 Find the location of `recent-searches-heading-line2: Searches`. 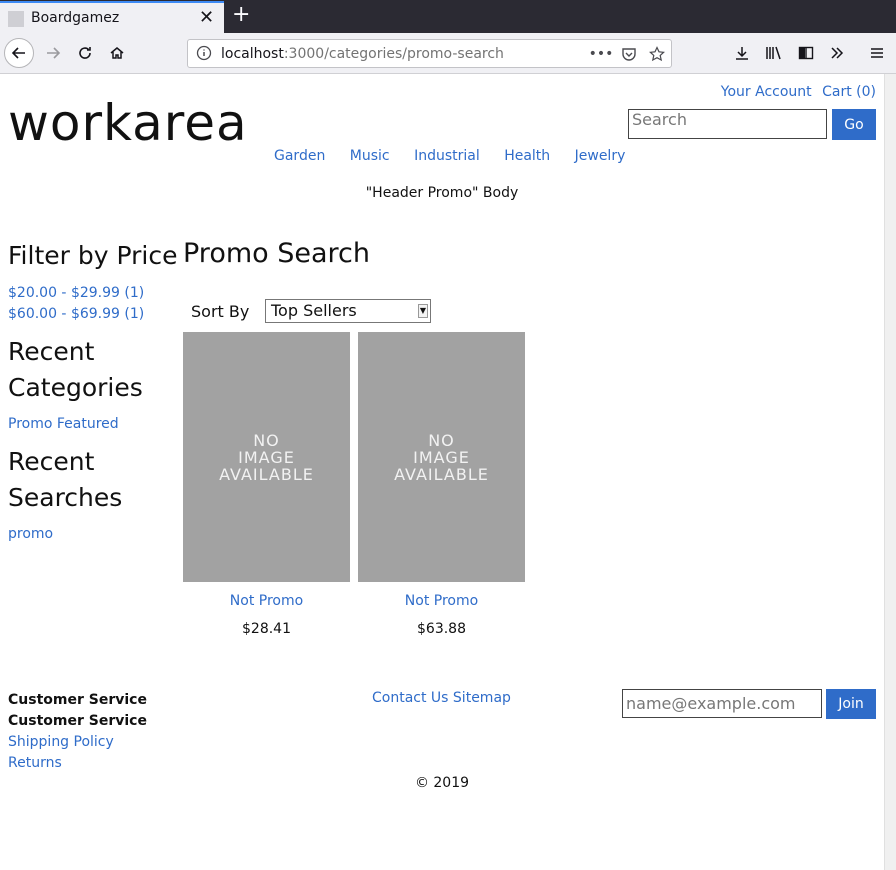

recent-searches-heading-line2: Searches is located at coordinates (65, 497).